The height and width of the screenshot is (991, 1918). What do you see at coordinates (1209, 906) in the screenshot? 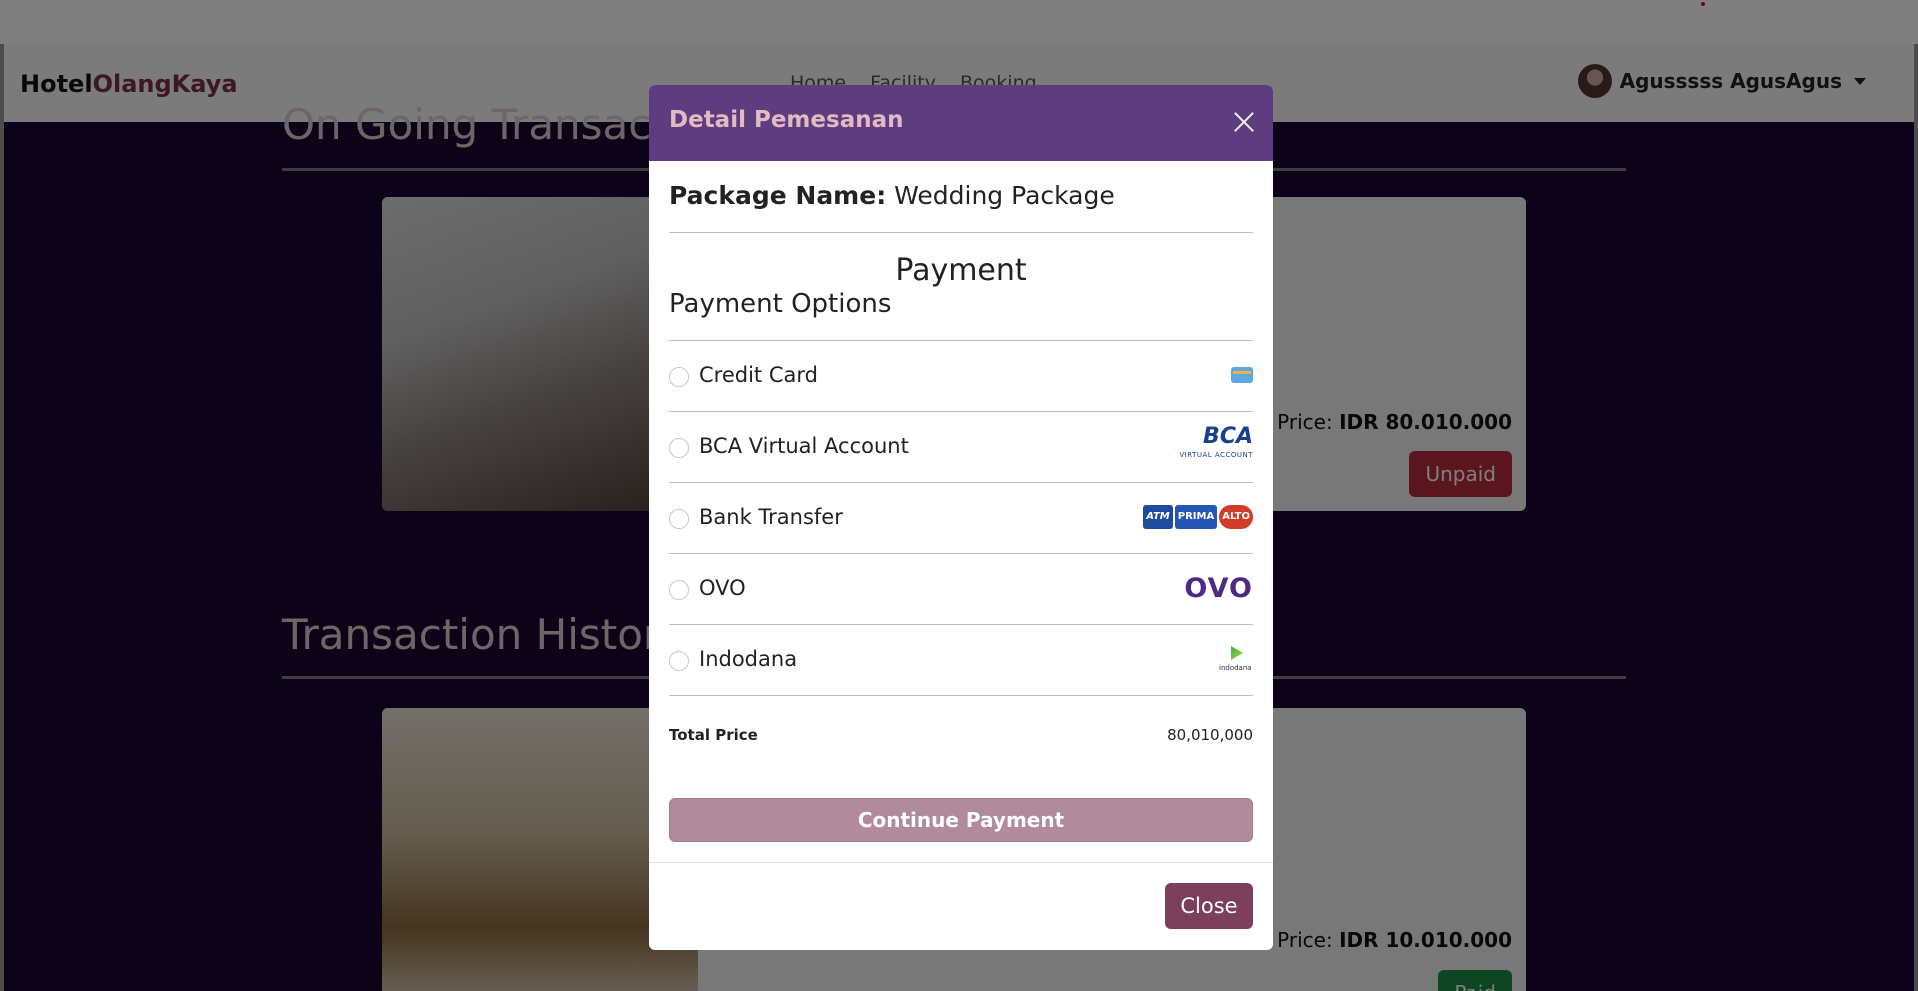
I see `close-button: Close` at bounding box center [1209, 906].